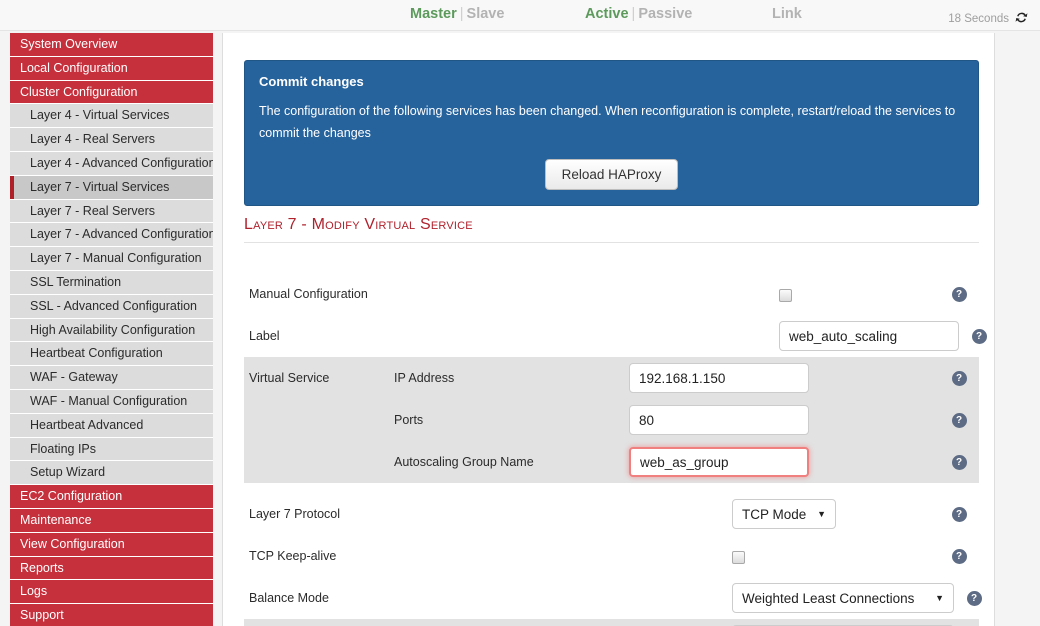 This screenshot has height=626, width=1040. Describe the element at coordinates (424, 378) in the screenshot. I see `ip-address-label: IP Address` at that location.